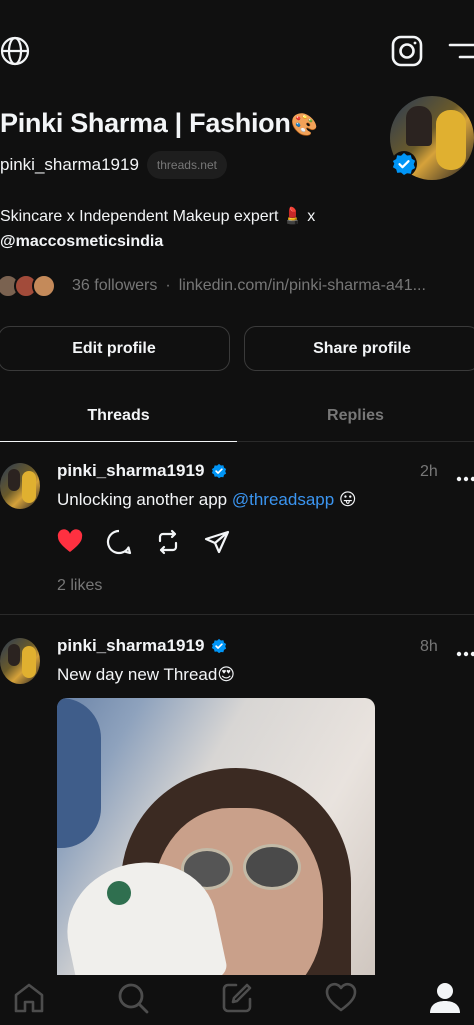 The height and width of the screenshot is (1025, 474). Describe the element at coordinates (142, 499) in the screenshot. I see `post-body: Unlocking another app` at that location.